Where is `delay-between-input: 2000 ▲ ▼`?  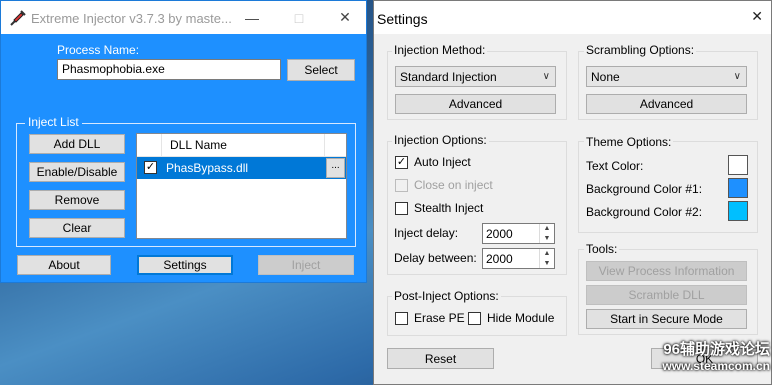 delay-between-input: 2000 ▲ ▼ is located at coordinates (518, 258).